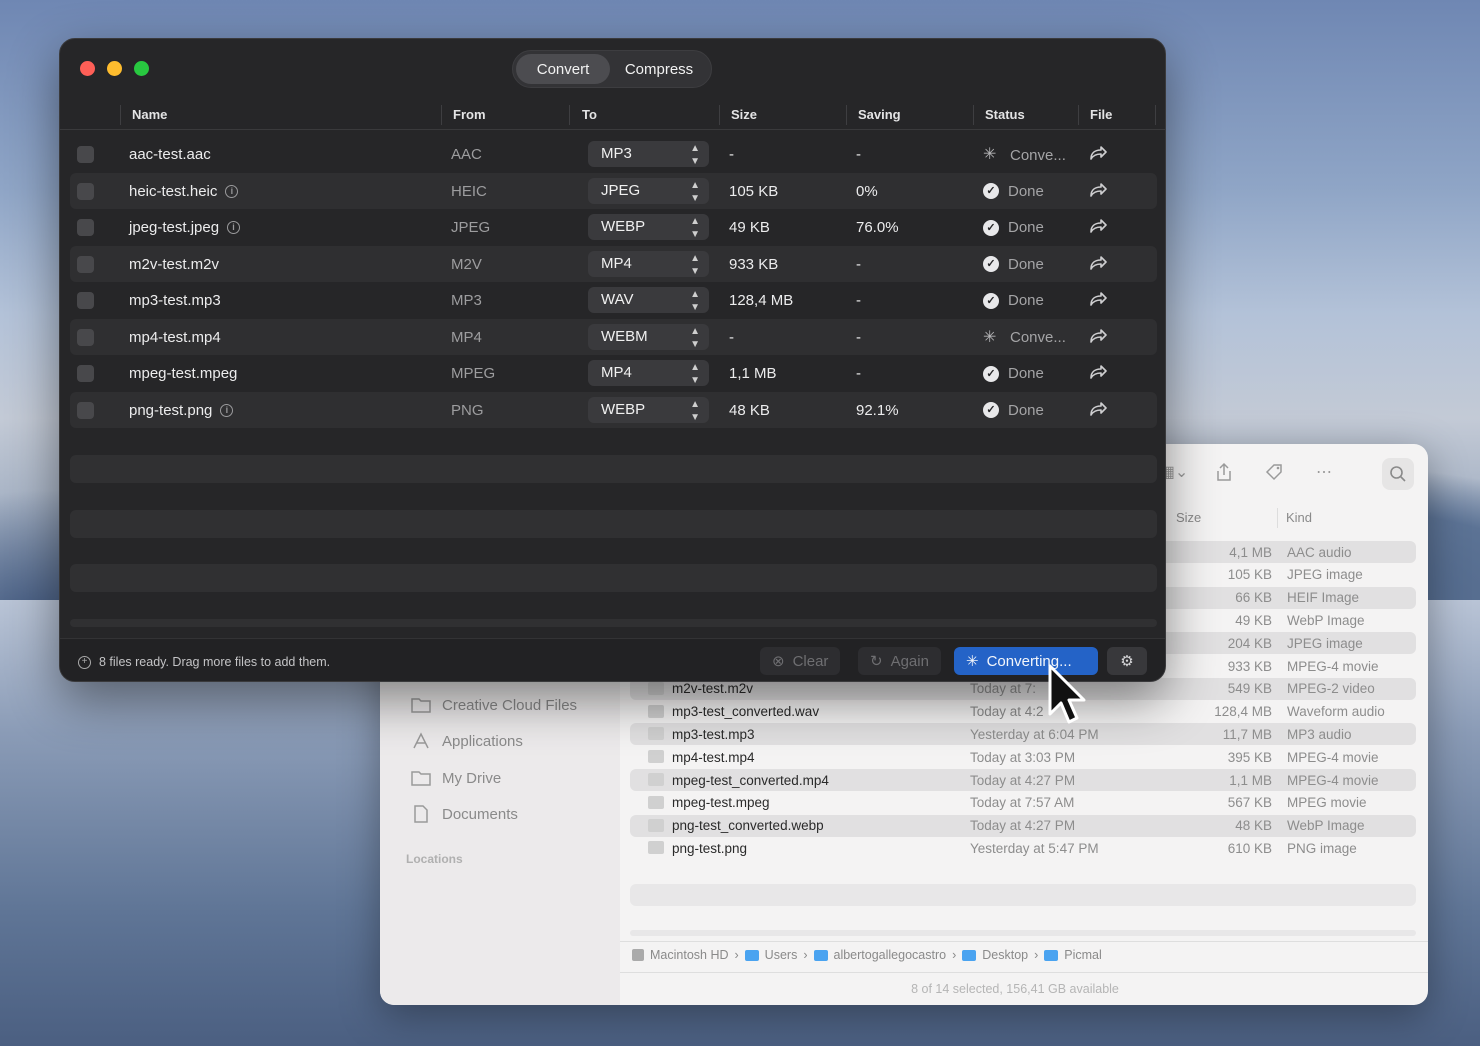  Describe the element at coordinates (473, 373) in the screenshot. I see `from-format: MPEG` at that location.